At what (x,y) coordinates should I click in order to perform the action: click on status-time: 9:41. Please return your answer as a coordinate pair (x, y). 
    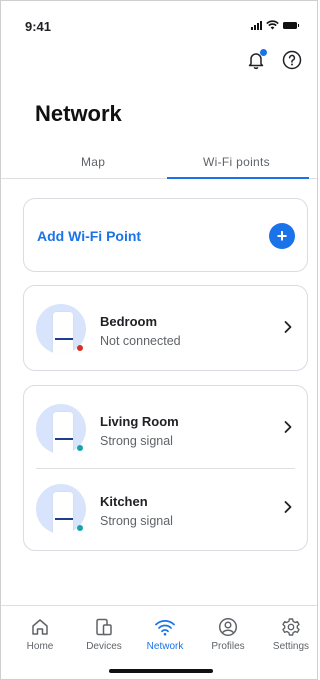
    Looking at the image, I should click on (38, 26).